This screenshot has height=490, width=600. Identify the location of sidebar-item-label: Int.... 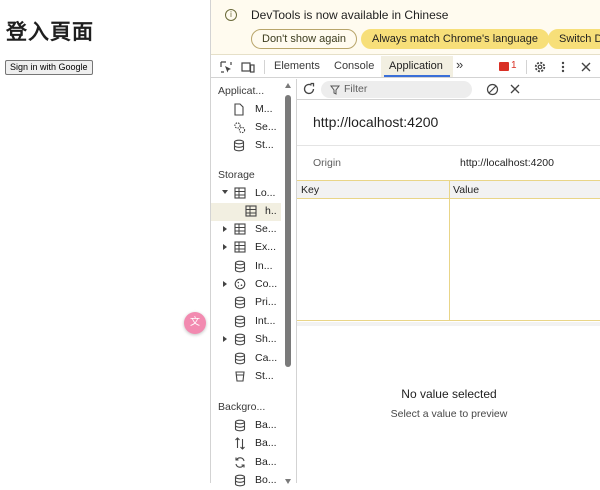
(265, 321).